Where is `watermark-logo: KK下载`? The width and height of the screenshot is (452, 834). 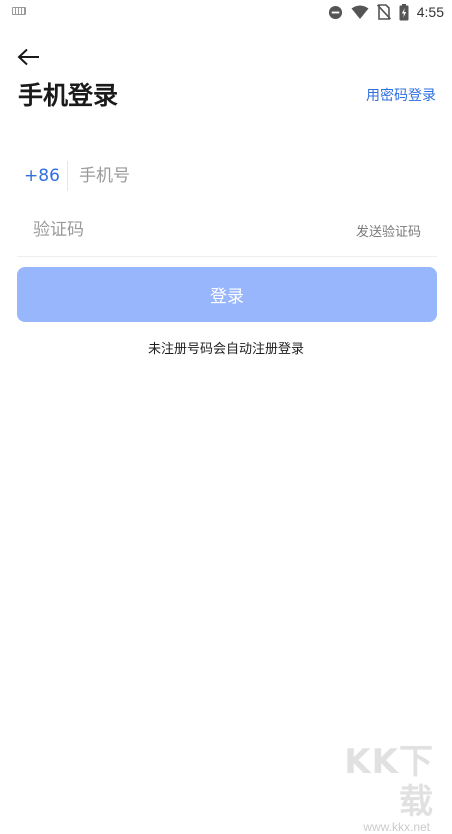
watermark-logo: KK下载 is located at coordinates (389, 782).